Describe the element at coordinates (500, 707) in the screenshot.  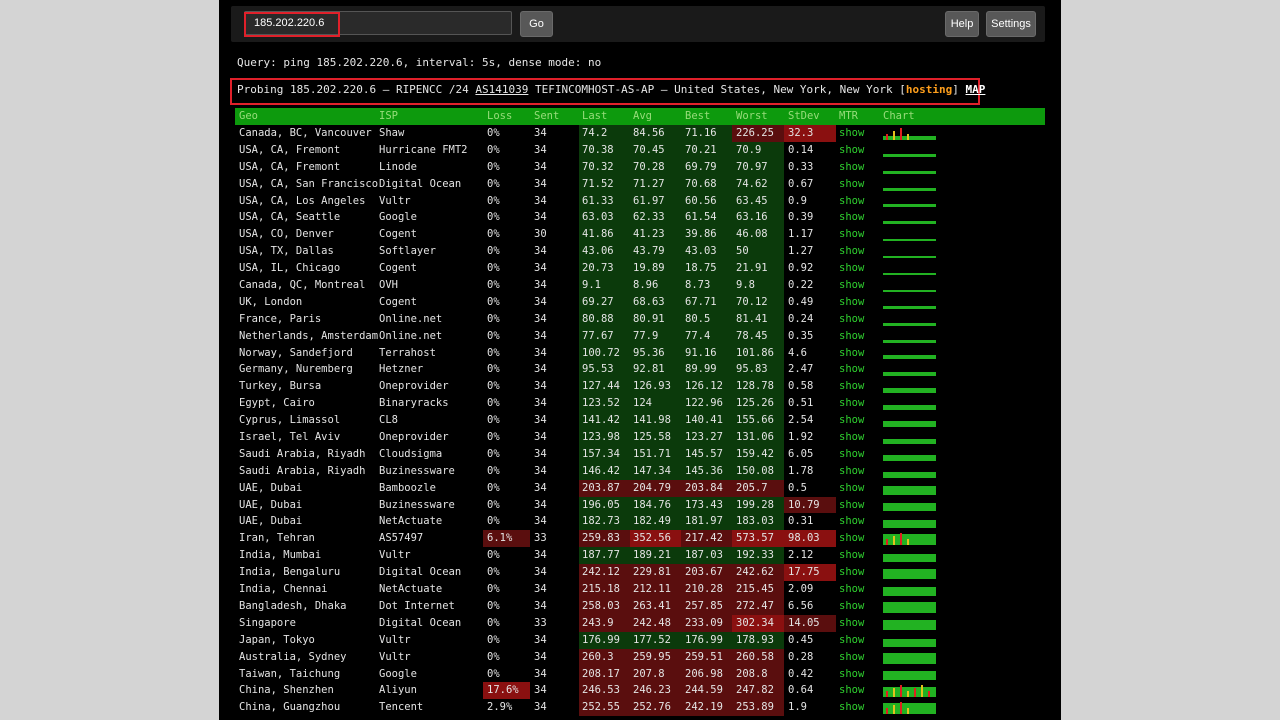
I see `cell-loss: 2.9%` at that location.